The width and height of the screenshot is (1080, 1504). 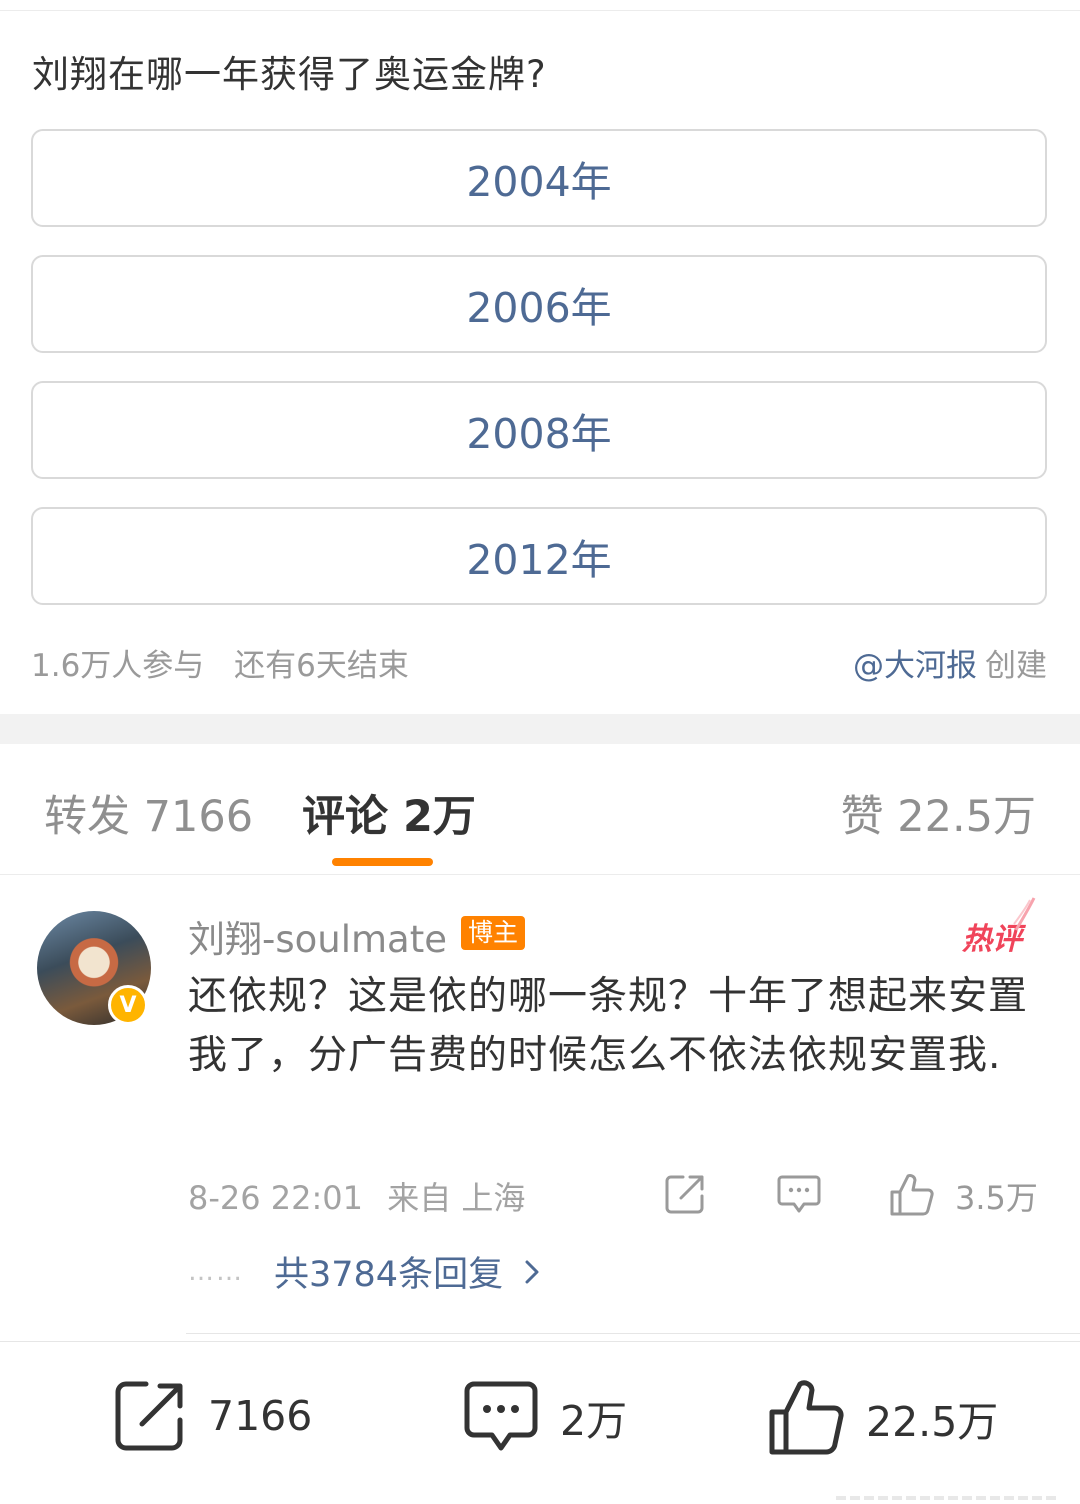 I want to click on poll-option-2012: 2012年, so click(x=539, y=556).